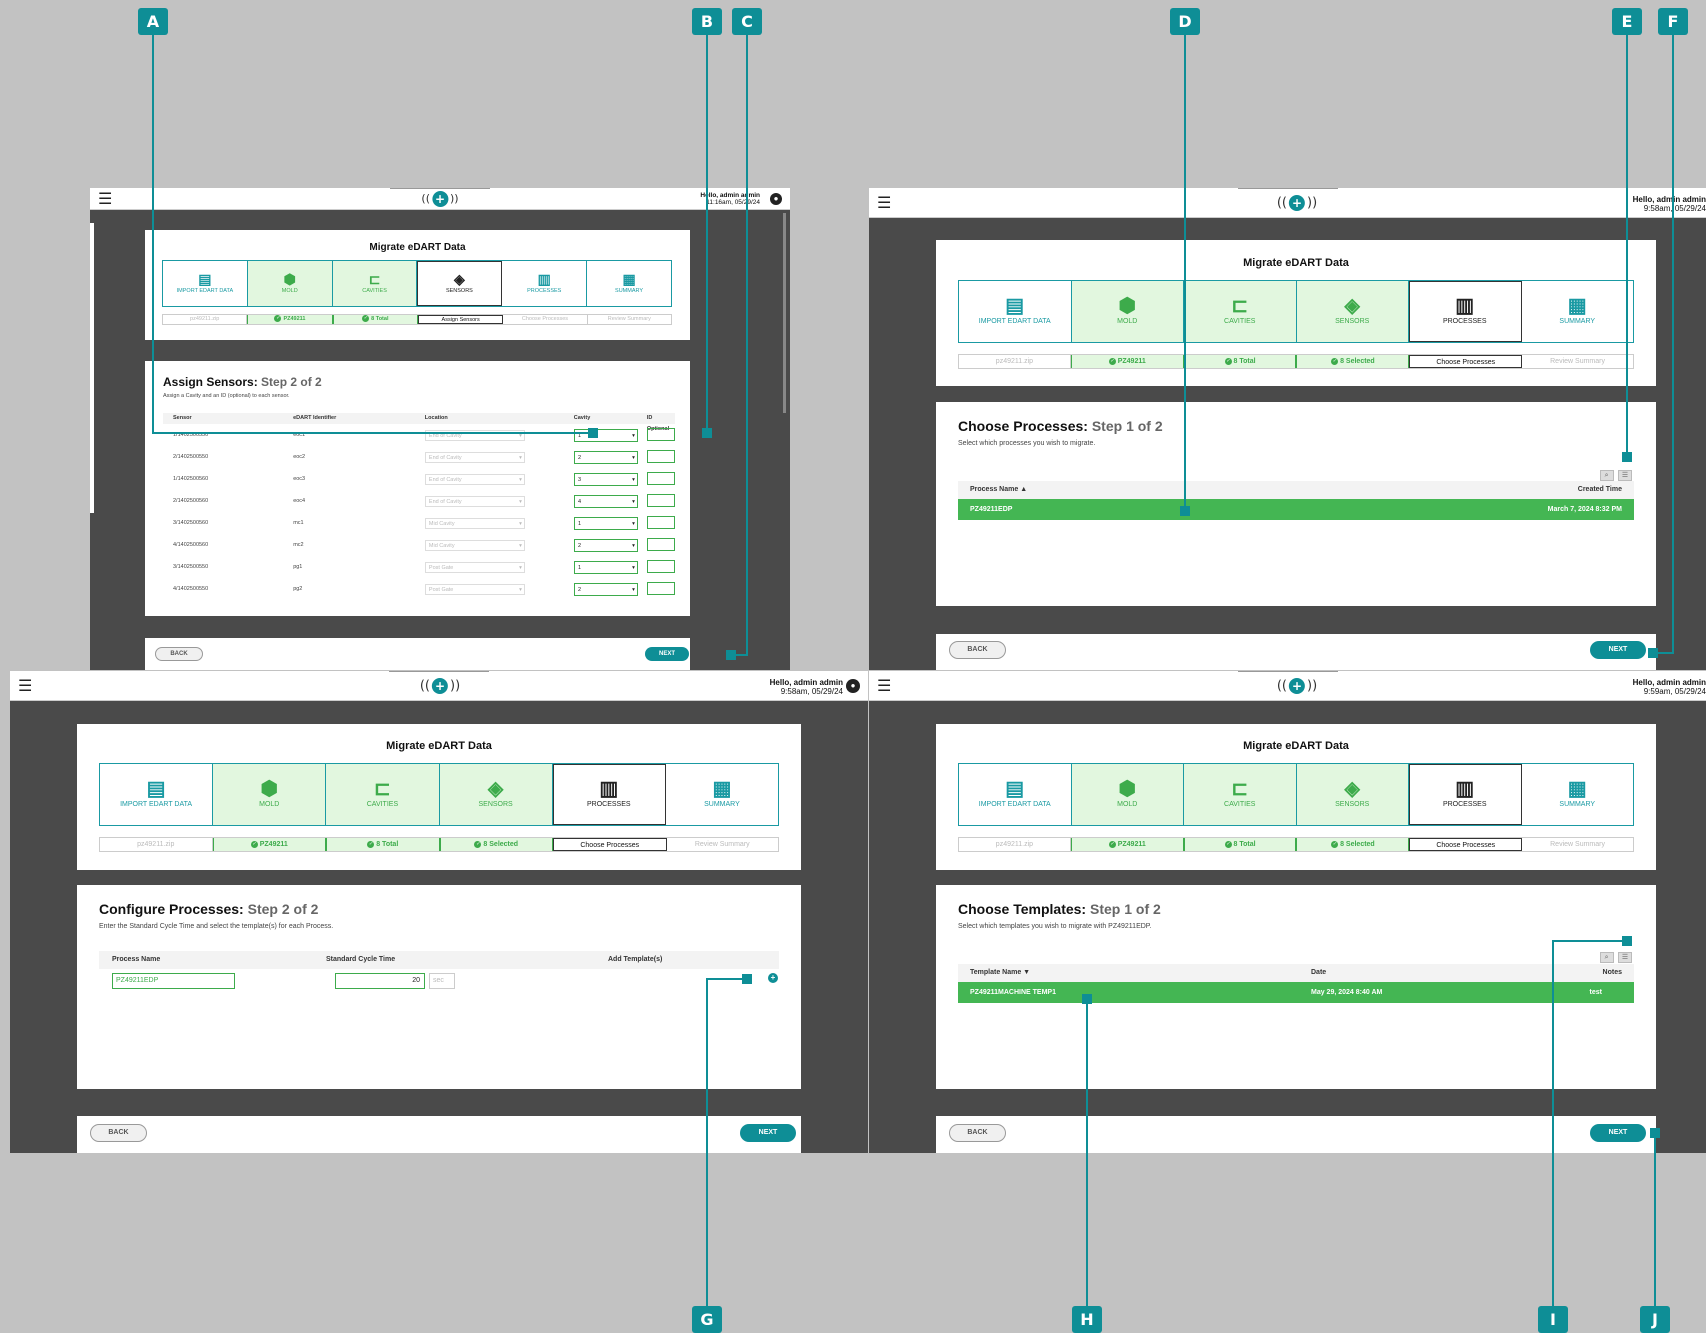 The height and width of the screenshot is (1333, 1706). I want to click on table-row: 4/1402500550 pg2 Post Gate 2, so click(419, 589).